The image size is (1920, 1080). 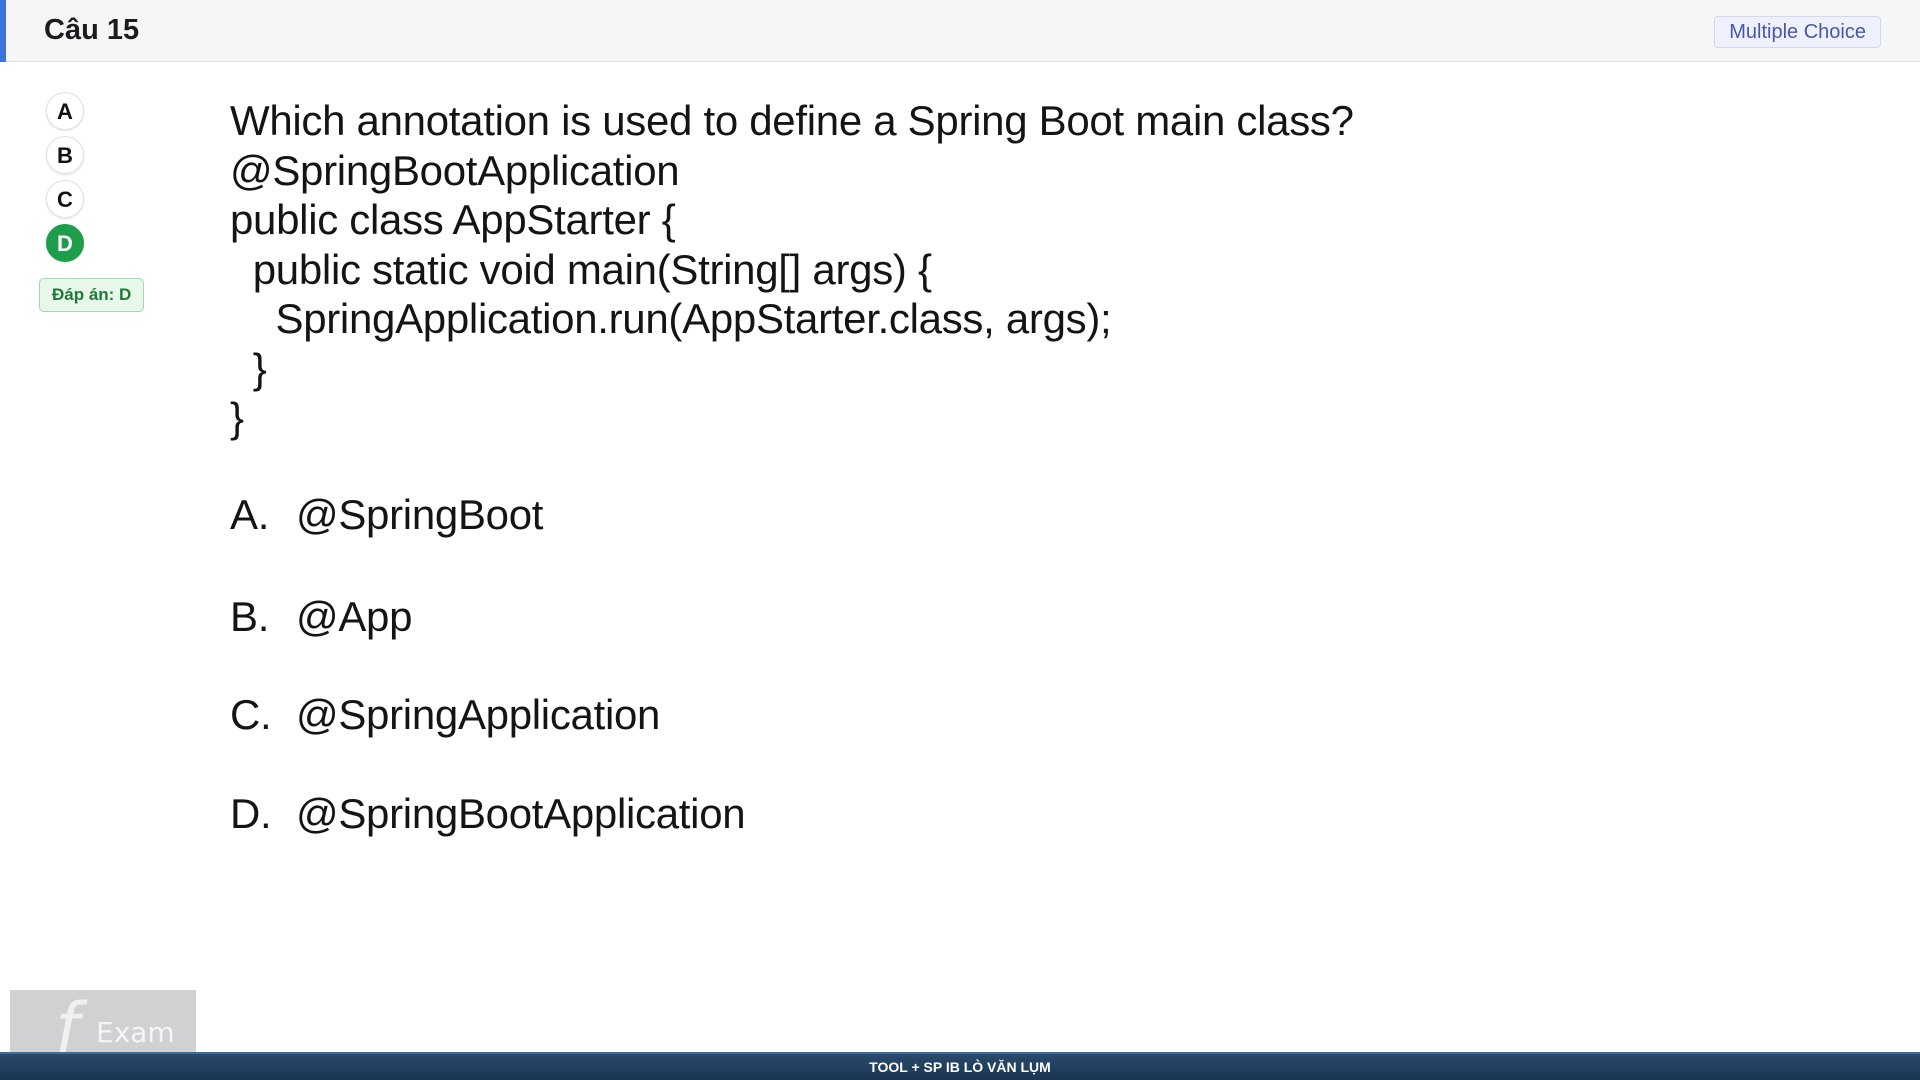 What do you see at coordinates (453, 219) in the screenshot?
I see `code-line: public class AppStarter {` at bounding box center [453, 219].